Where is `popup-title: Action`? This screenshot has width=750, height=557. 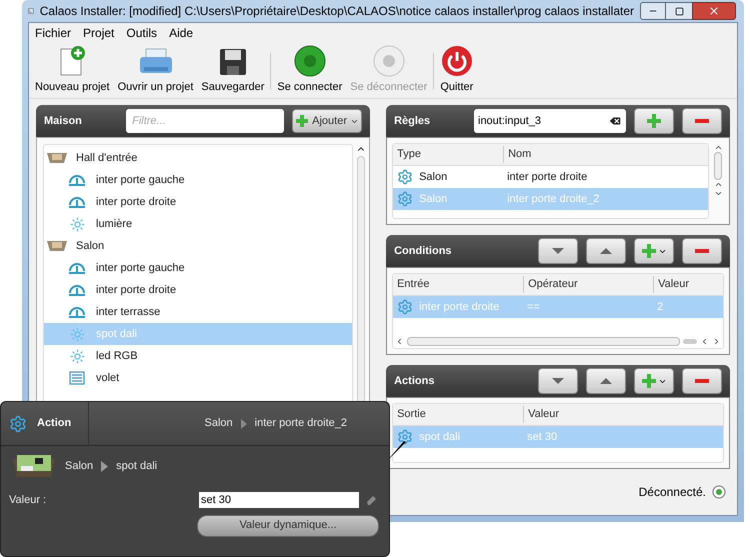
popup-title: Action is located at coordinates (54, 424).